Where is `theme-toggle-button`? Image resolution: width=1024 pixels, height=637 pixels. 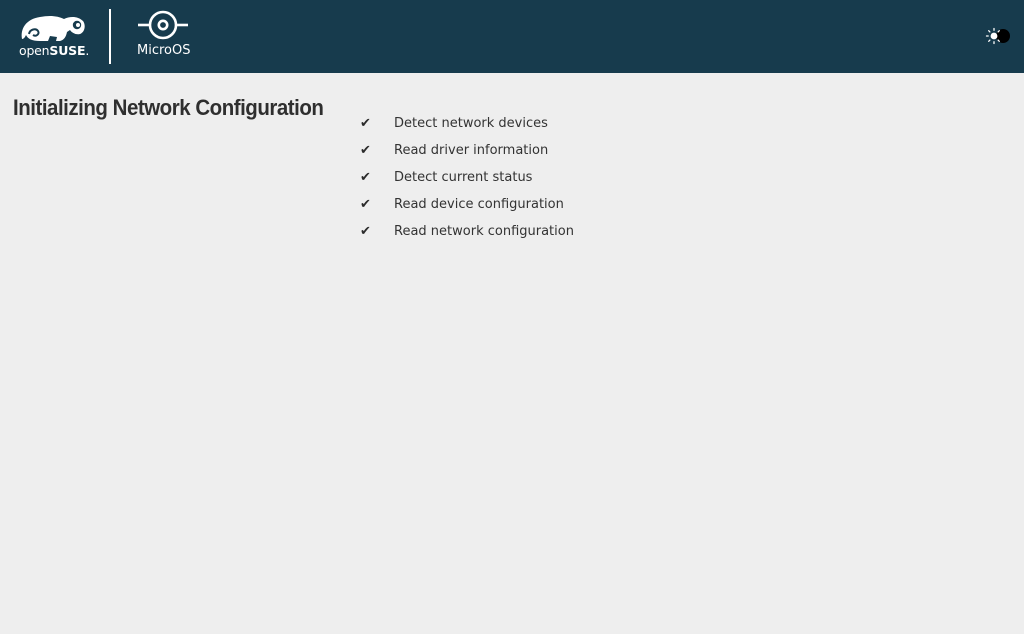
theme-toggle-button is located at coordinates (998, 36).